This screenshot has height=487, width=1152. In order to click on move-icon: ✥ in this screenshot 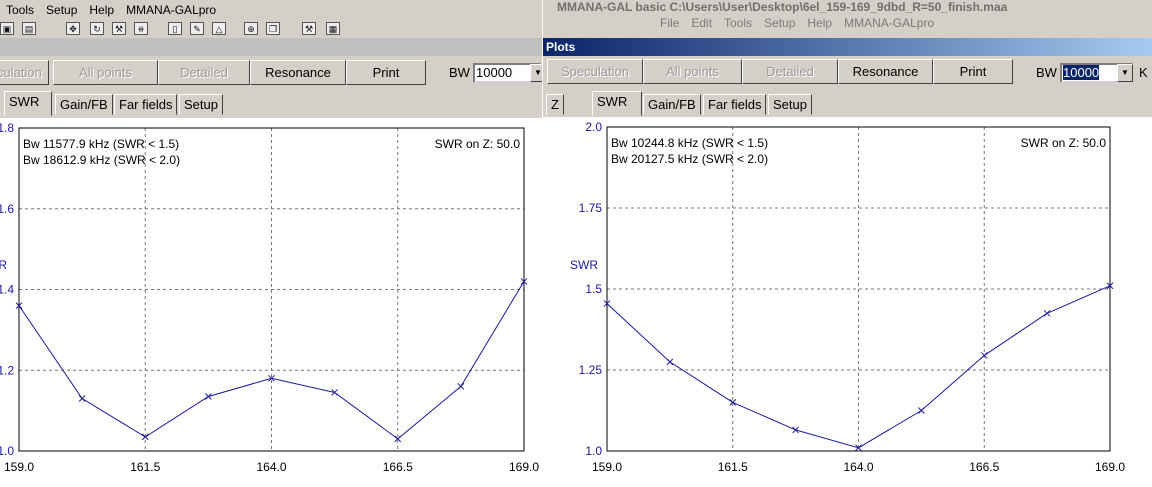, I will do `click(73, 28)`.